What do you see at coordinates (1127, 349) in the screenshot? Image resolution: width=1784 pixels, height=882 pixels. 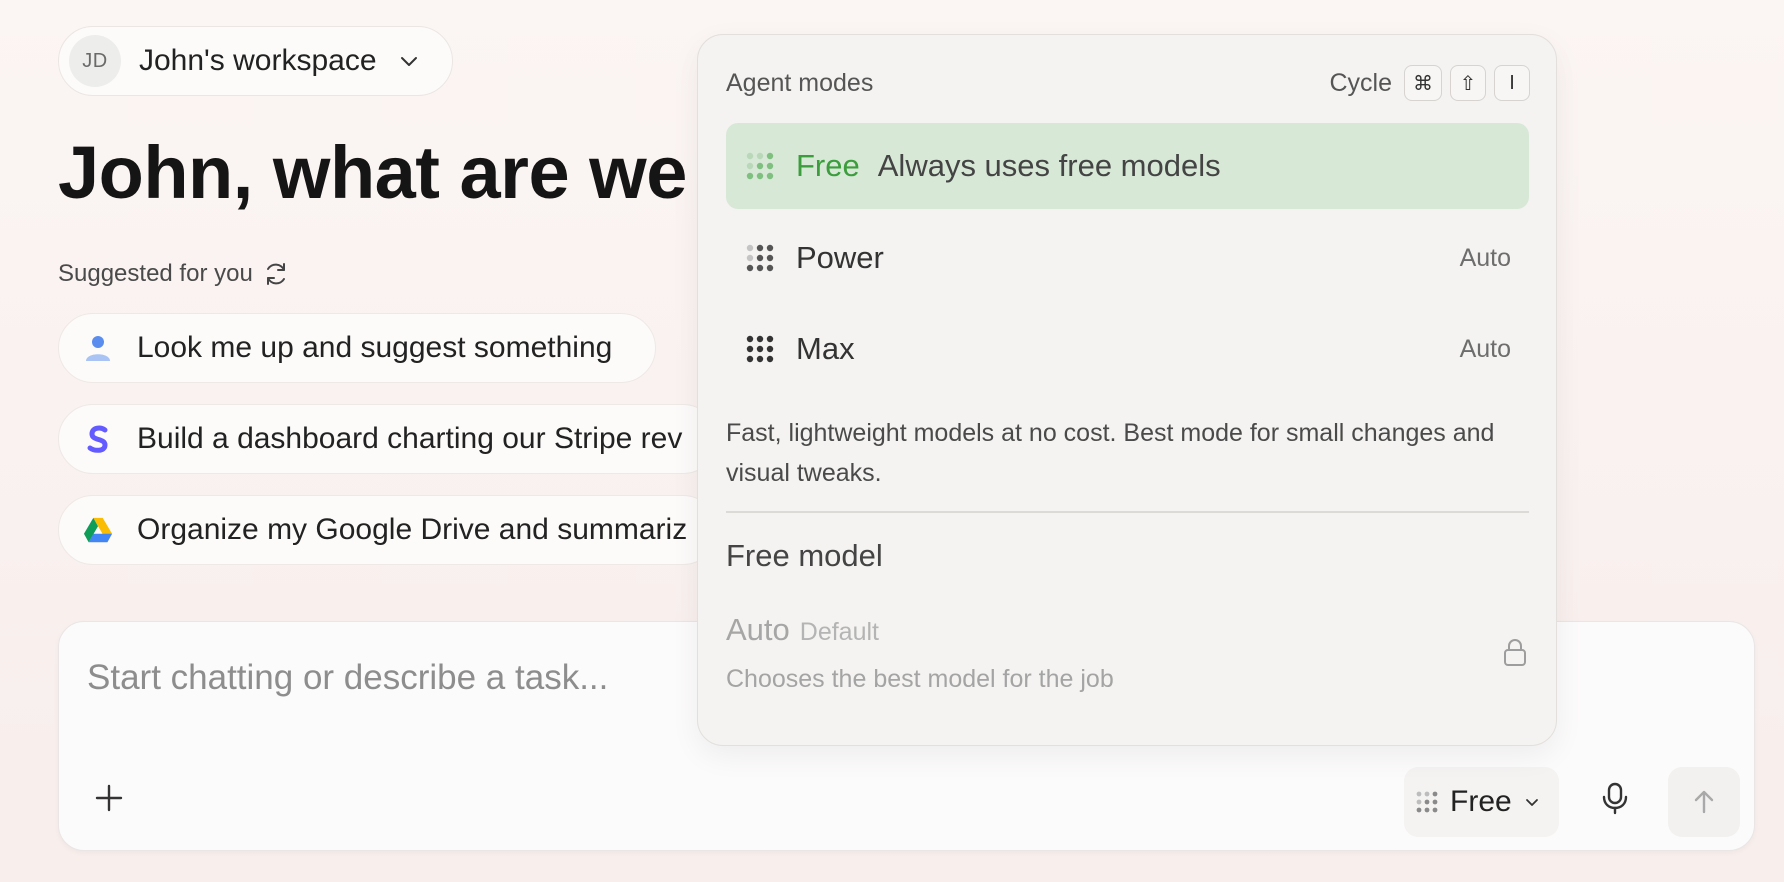 I see `mode-option-max: Max Auto` at bounding box center [1127, 349].